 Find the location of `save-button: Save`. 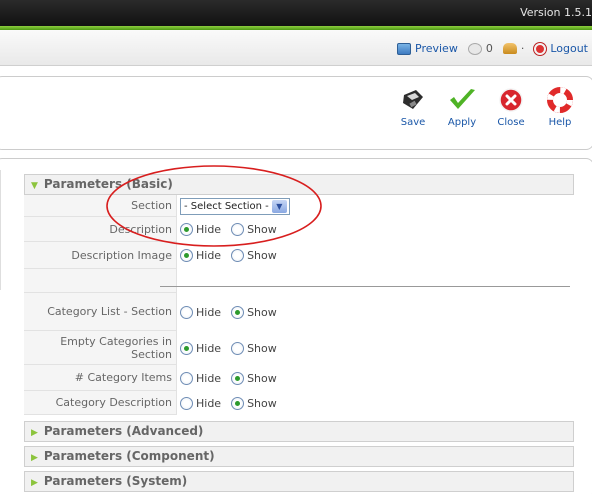

save-button: Save is located at coordinates (413, 107).